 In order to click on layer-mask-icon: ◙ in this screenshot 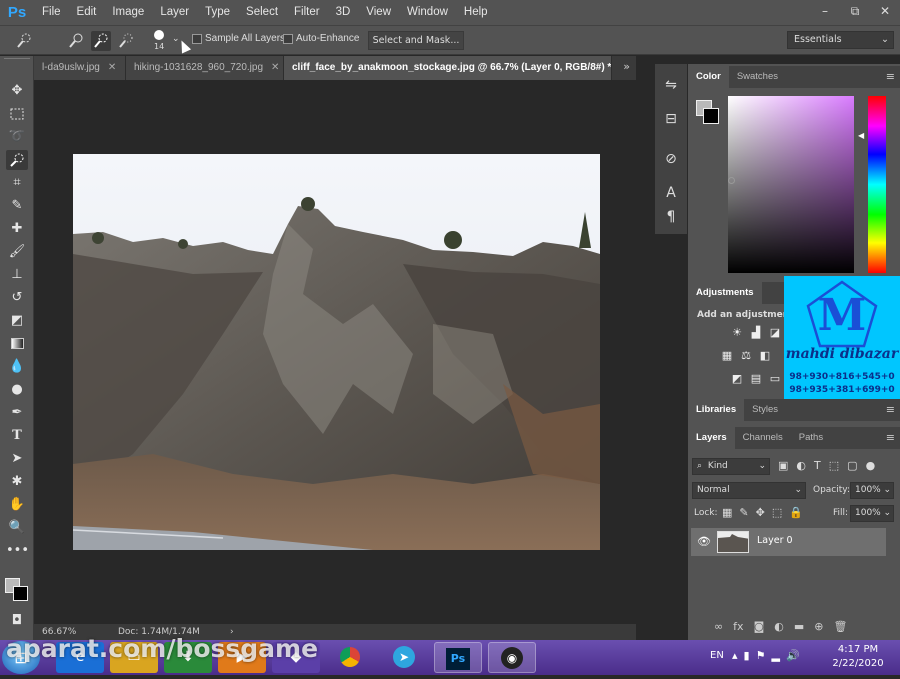, I will do `click(759, 626)`.